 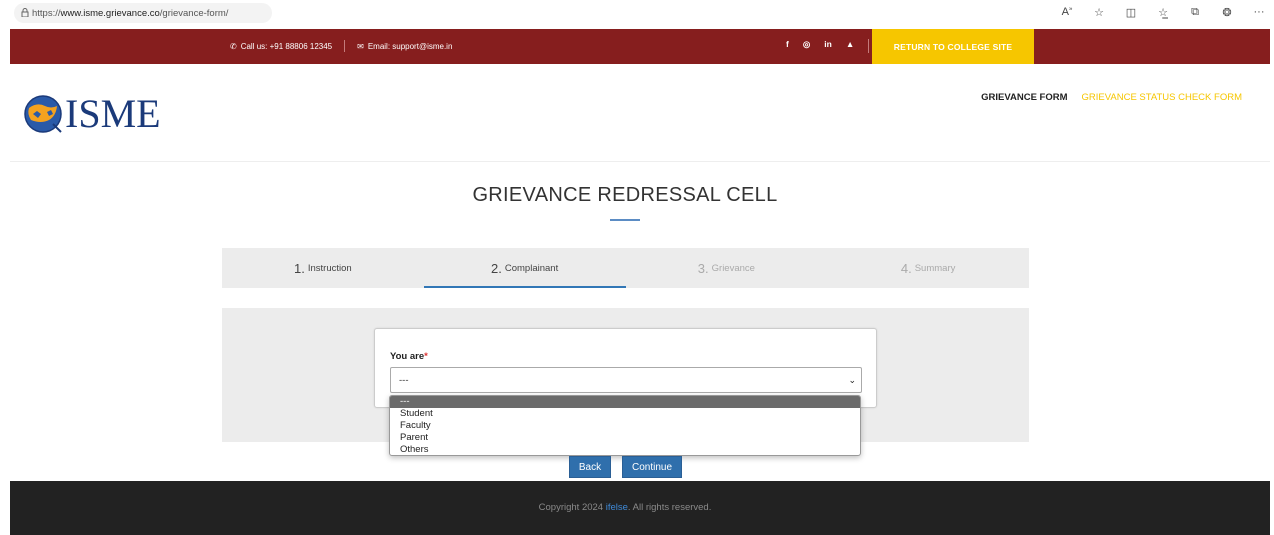 What do you see at coordinates (906, 268) in the screenshot?
I see `step-number: 4.` at bounding box center [906, 268].